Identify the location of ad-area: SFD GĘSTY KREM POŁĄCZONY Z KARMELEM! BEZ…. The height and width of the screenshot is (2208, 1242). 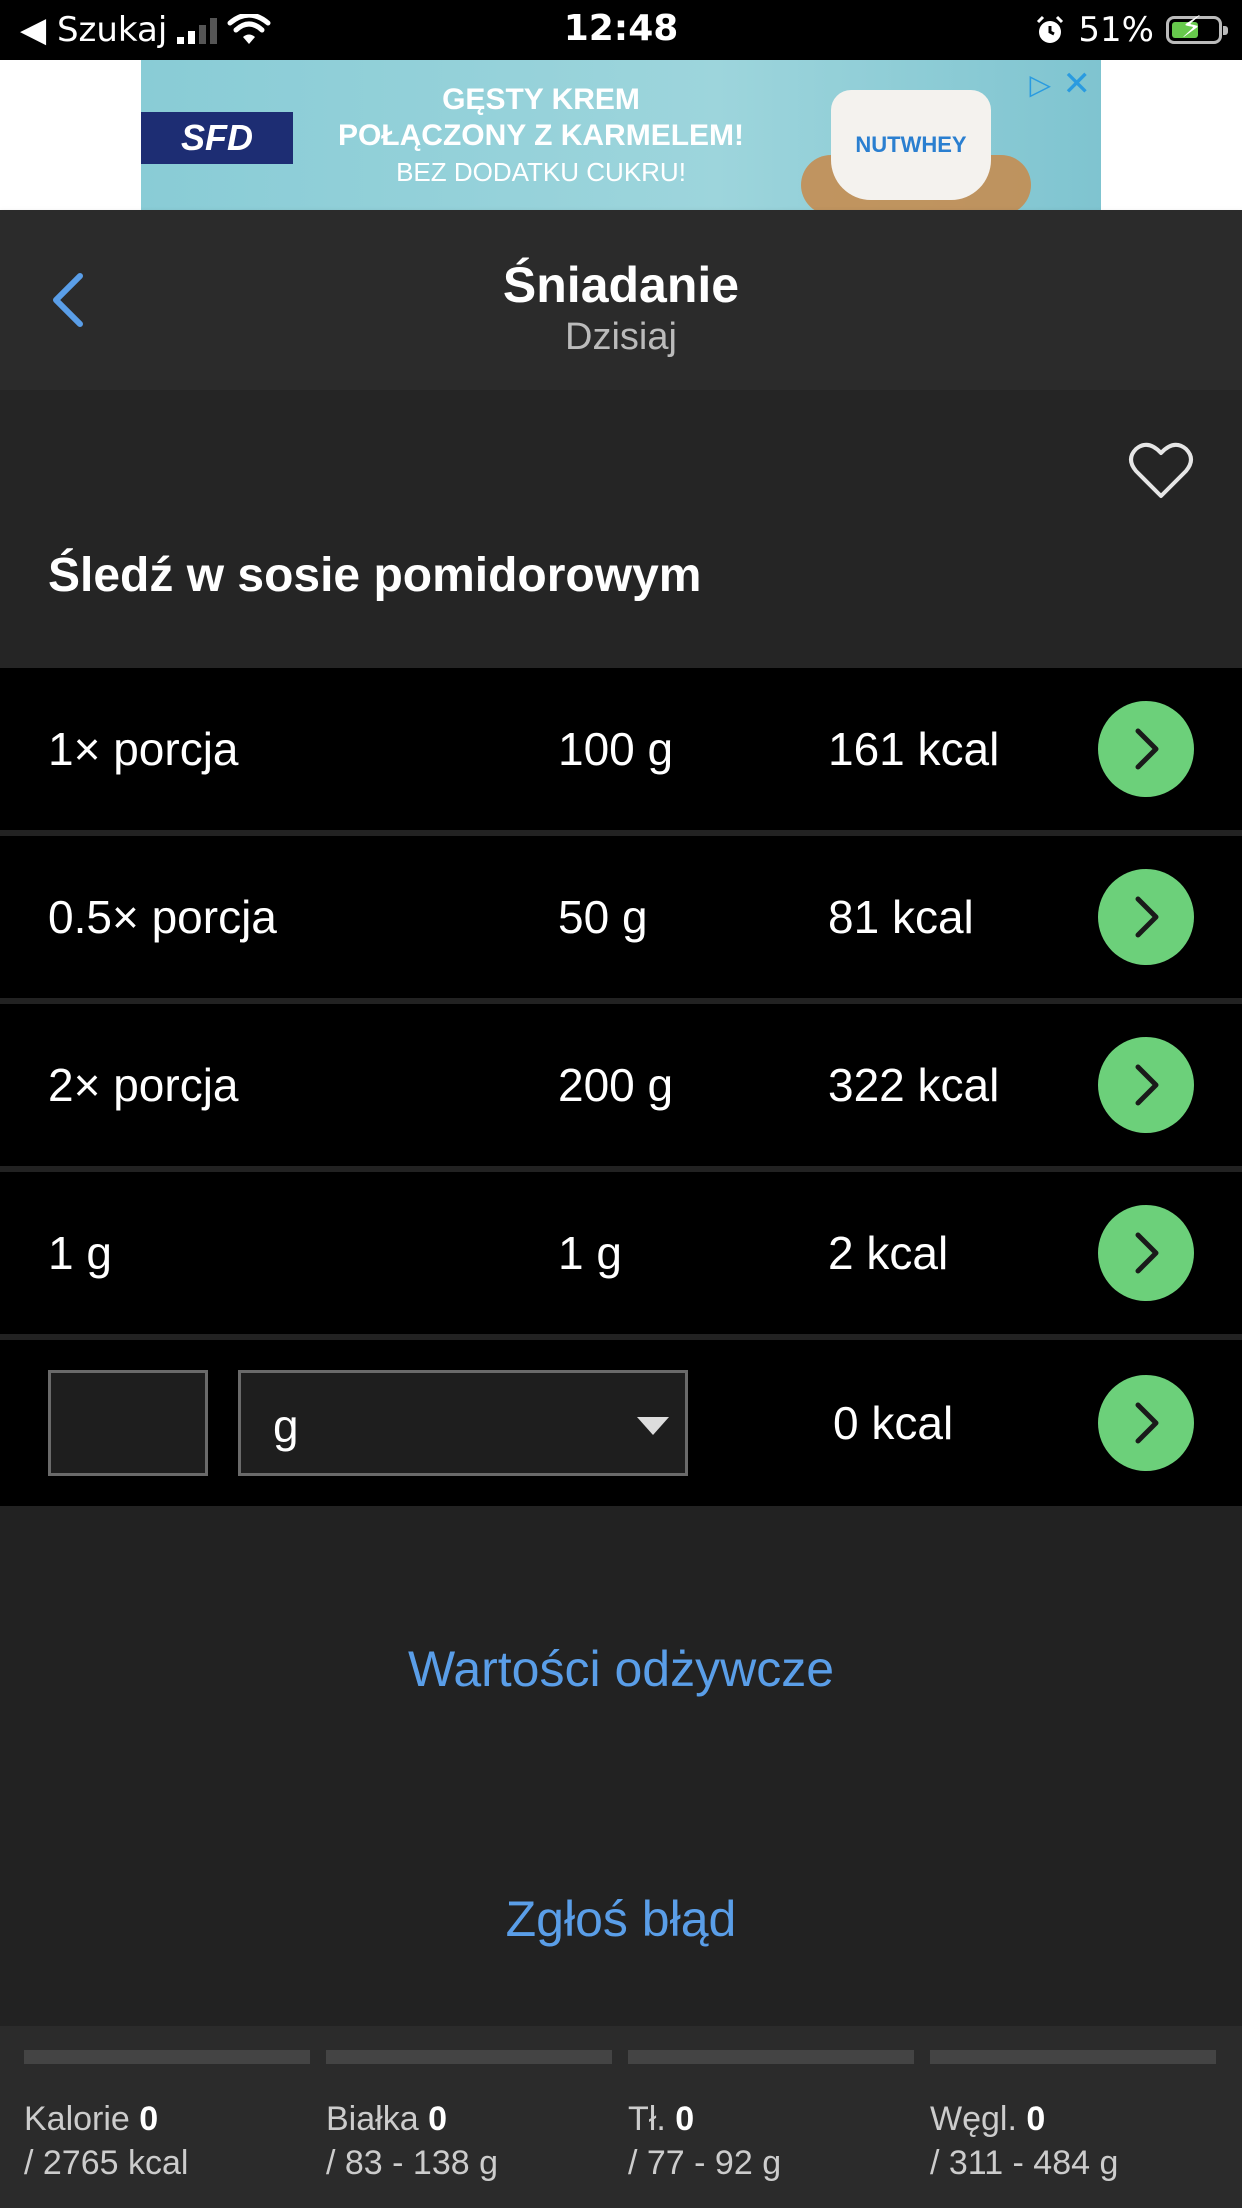
(621, 135).